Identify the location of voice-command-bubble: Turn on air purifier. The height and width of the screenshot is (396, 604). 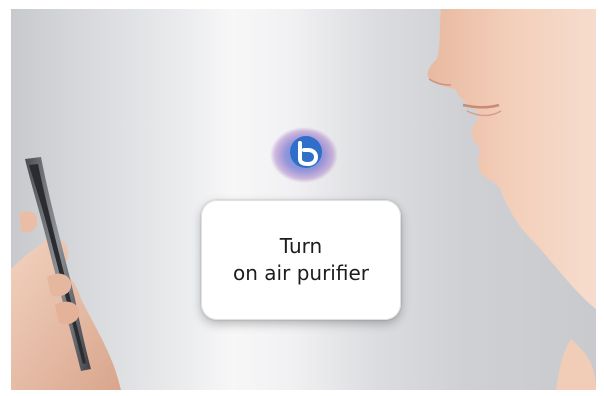
(301, 260).